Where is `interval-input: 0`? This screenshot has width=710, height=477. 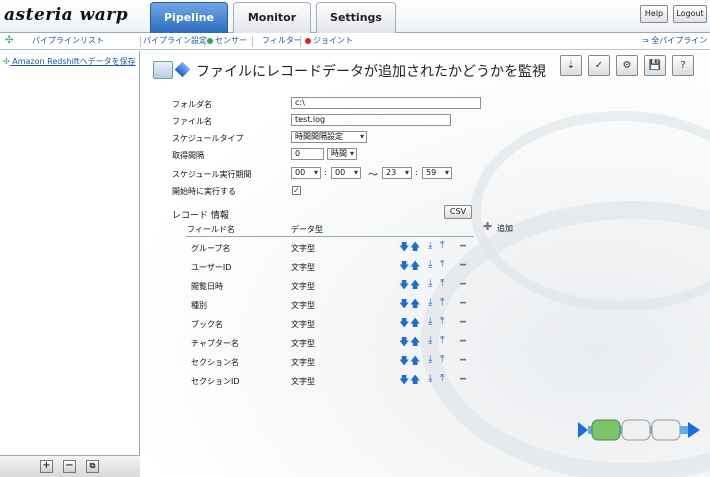
interval-input: 0 is located at coordinates (307, 154).